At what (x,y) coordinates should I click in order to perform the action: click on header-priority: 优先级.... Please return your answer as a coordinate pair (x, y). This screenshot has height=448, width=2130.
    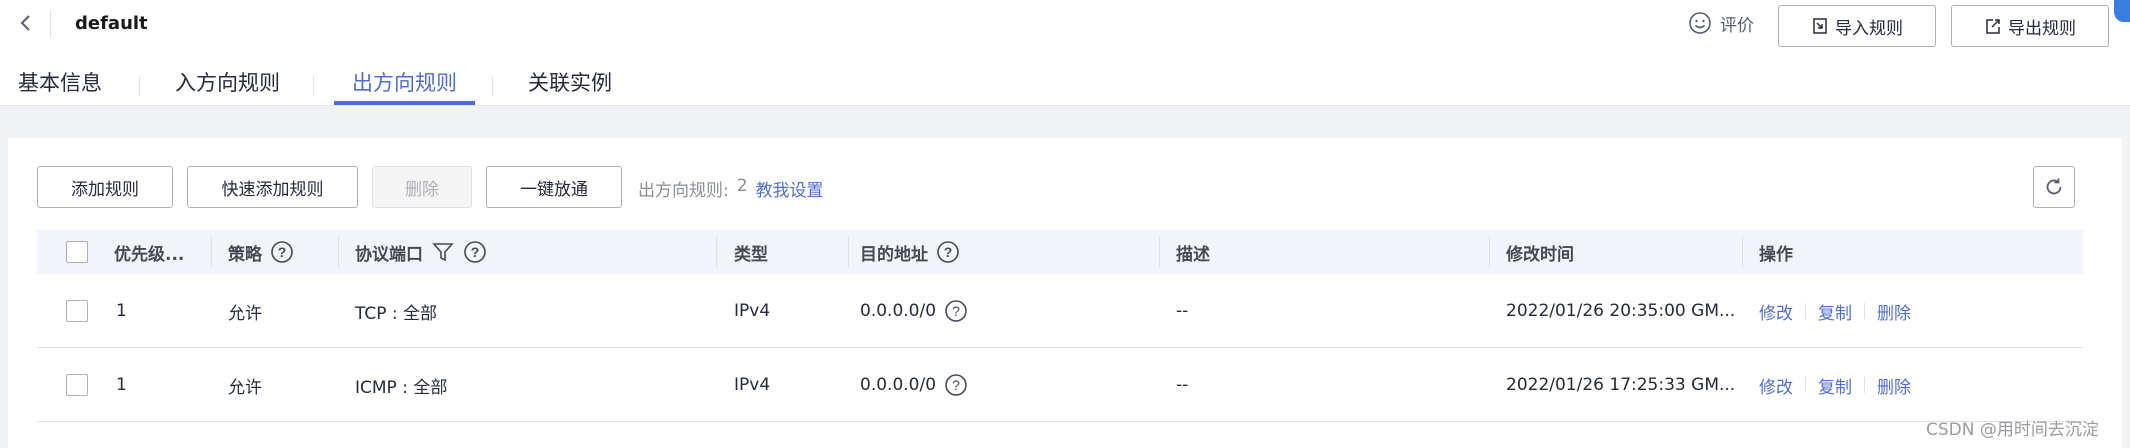
    Looking at the image, I should click on (149, 252).